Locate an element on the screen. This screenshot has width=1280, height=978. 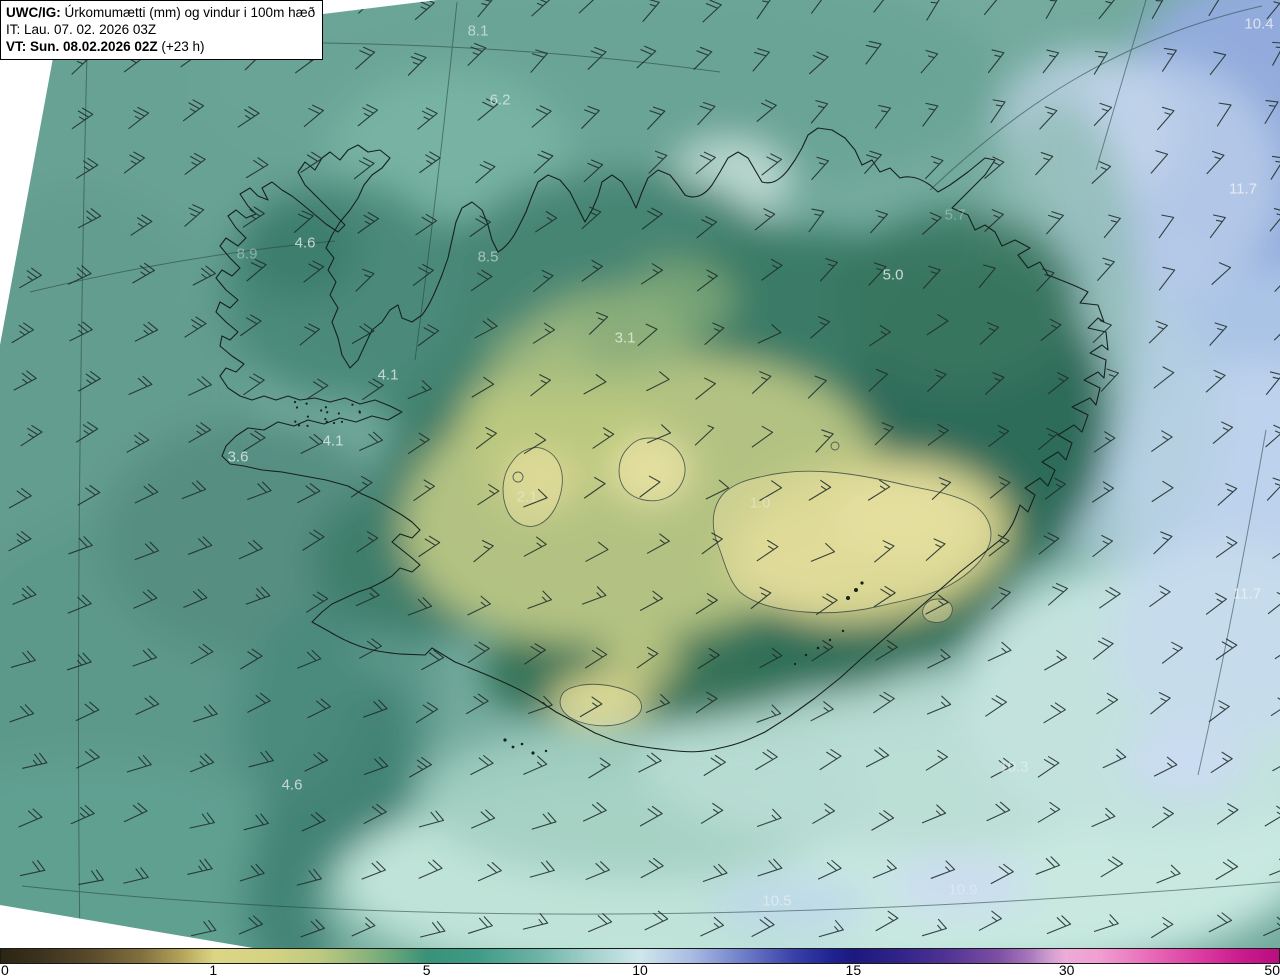
colorbar-tick: 0 is located at coordinates (5, 970).